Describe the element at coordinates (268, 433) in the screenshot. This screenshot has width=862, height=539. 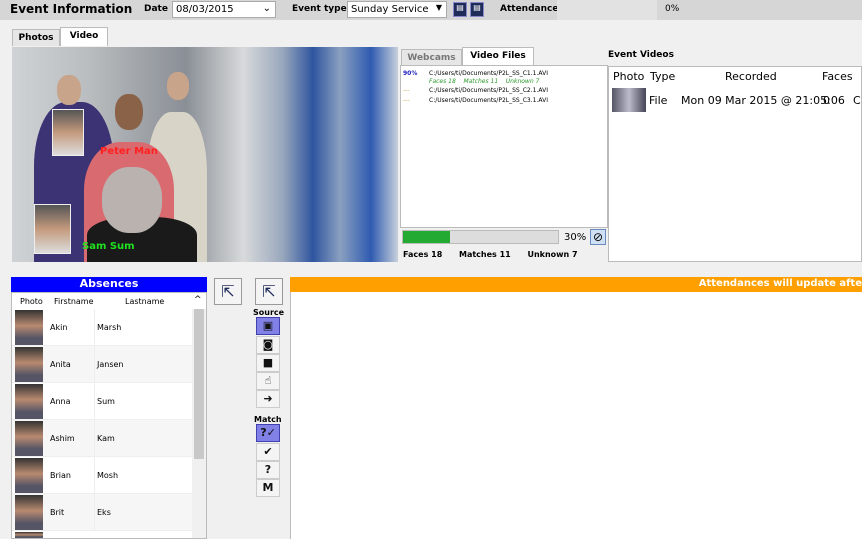
I see `match-all-button: ?✓` at that location.